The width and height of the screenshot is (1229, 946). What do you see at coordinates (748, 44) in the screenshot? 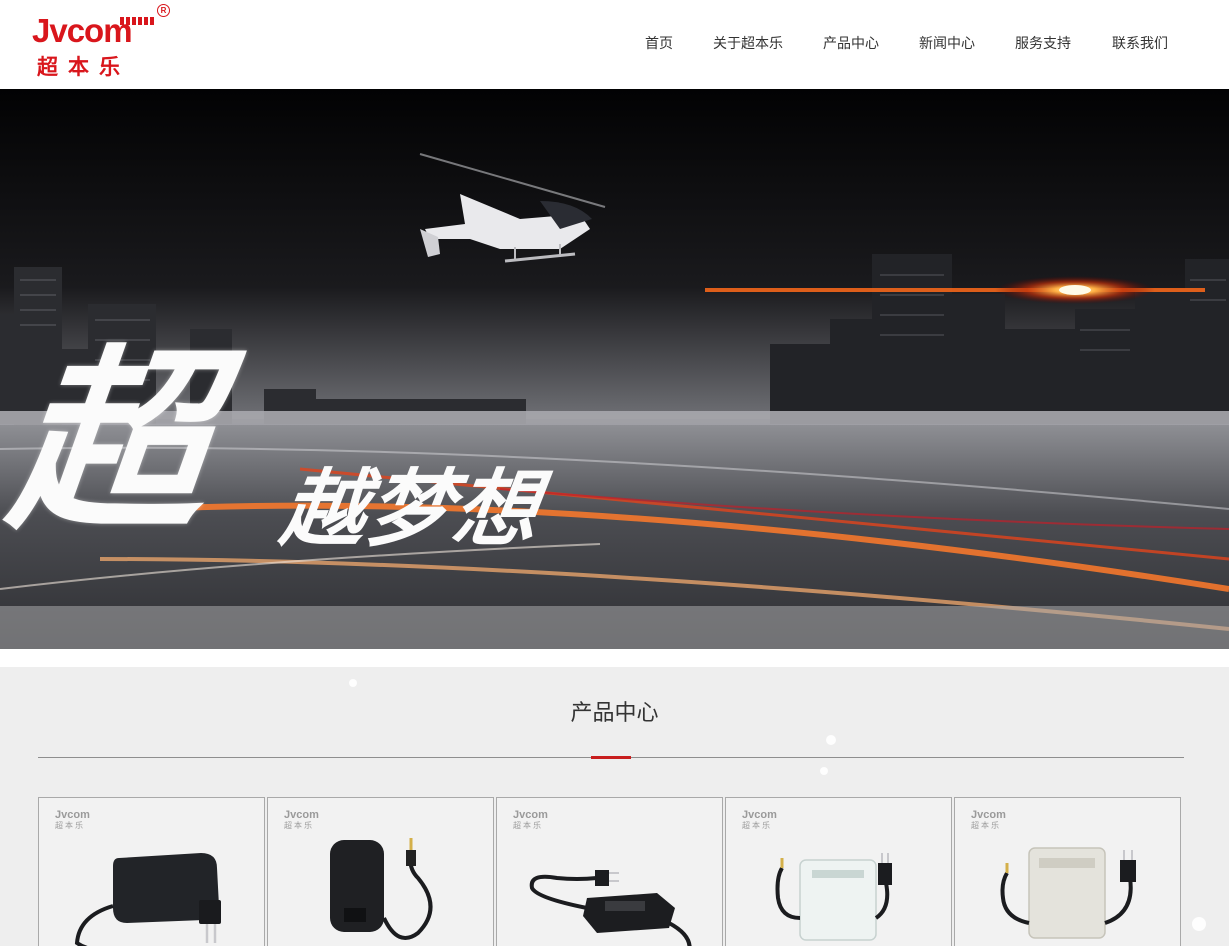
I see `nav-item-about: 关于超本乐` at bounding box center [748, 44].